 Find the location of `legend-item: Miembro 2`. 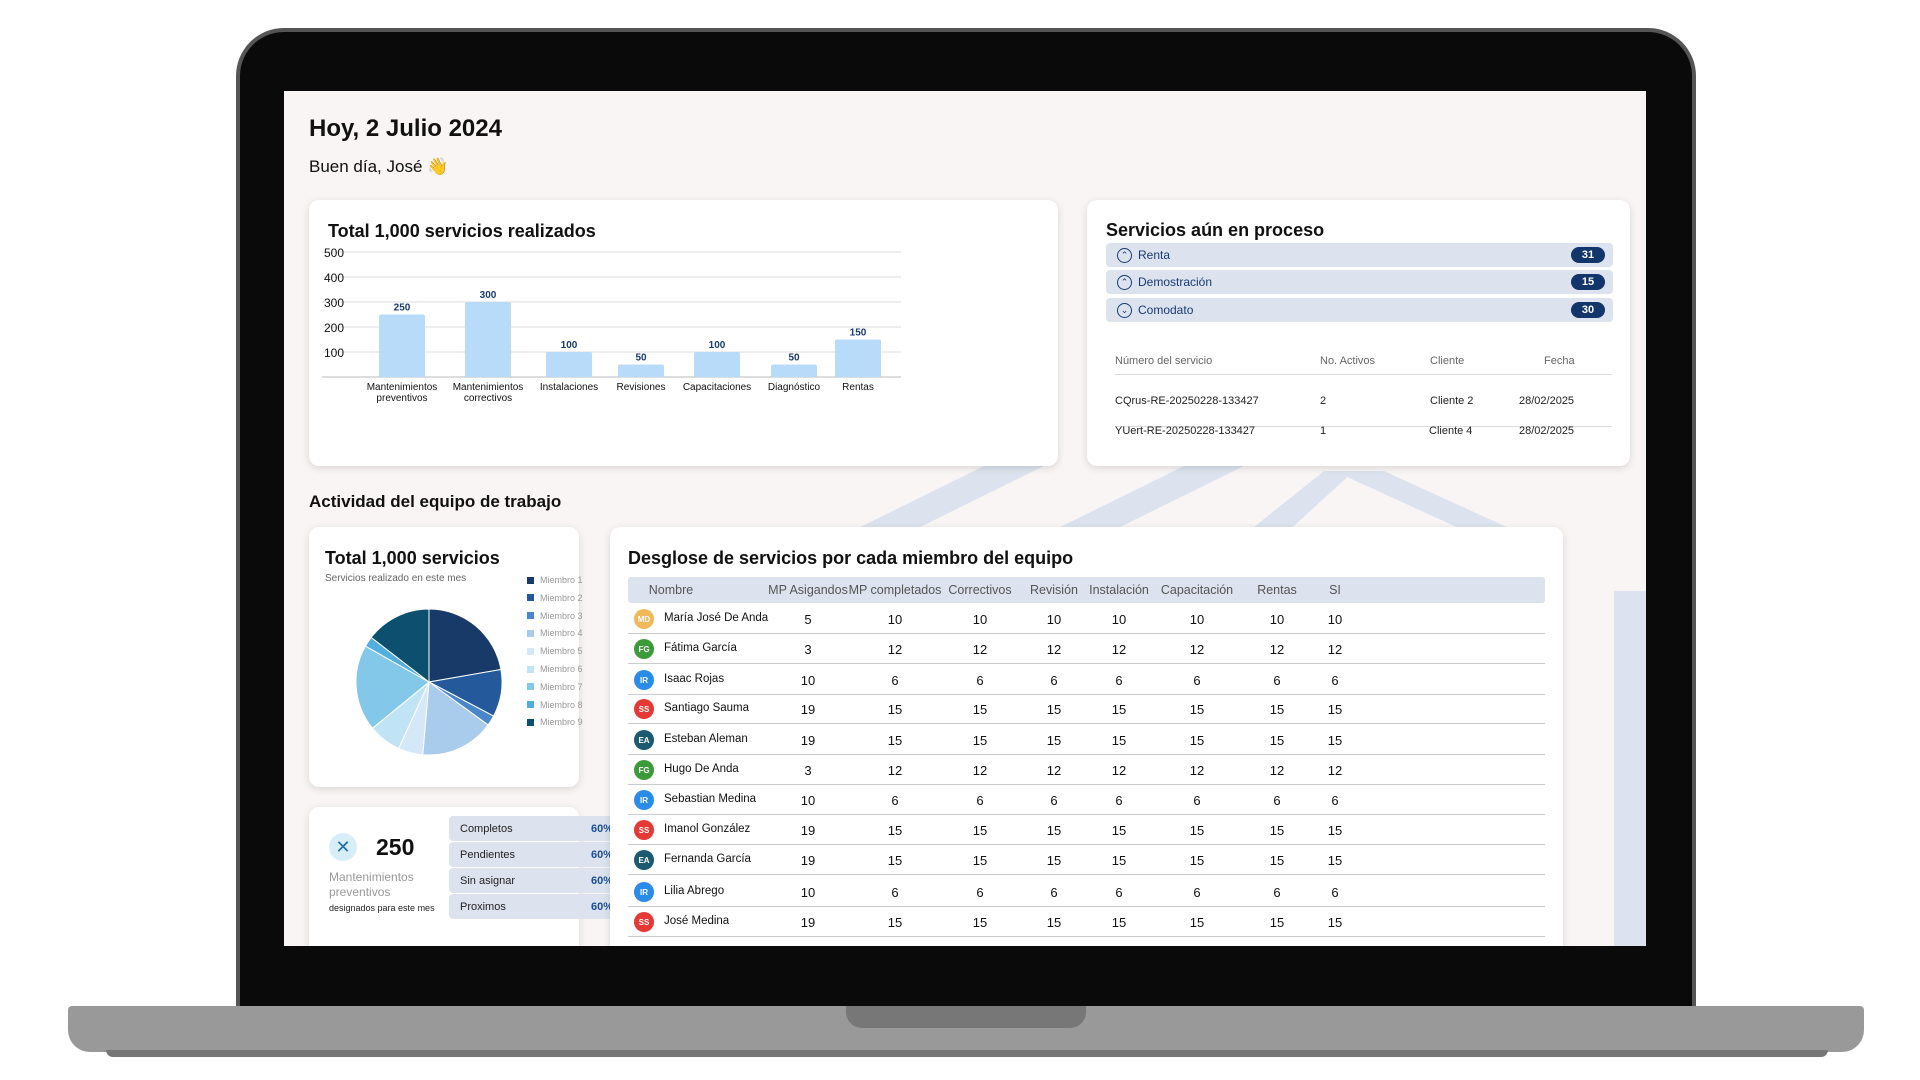

legend-item: Miembro 2 is located at coordinates (555, 598).